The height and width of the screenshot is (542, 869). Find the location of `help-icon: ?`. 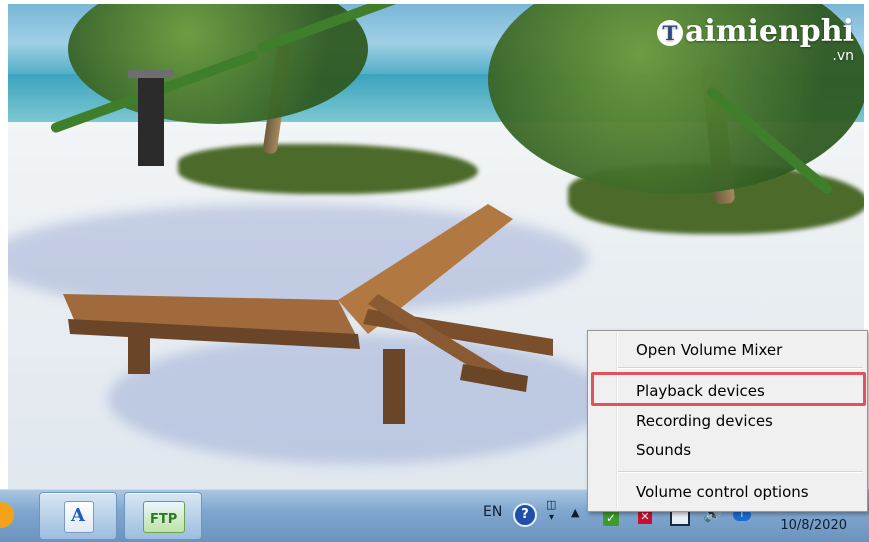

help-icon: ? is located at coordinates (525, 515).